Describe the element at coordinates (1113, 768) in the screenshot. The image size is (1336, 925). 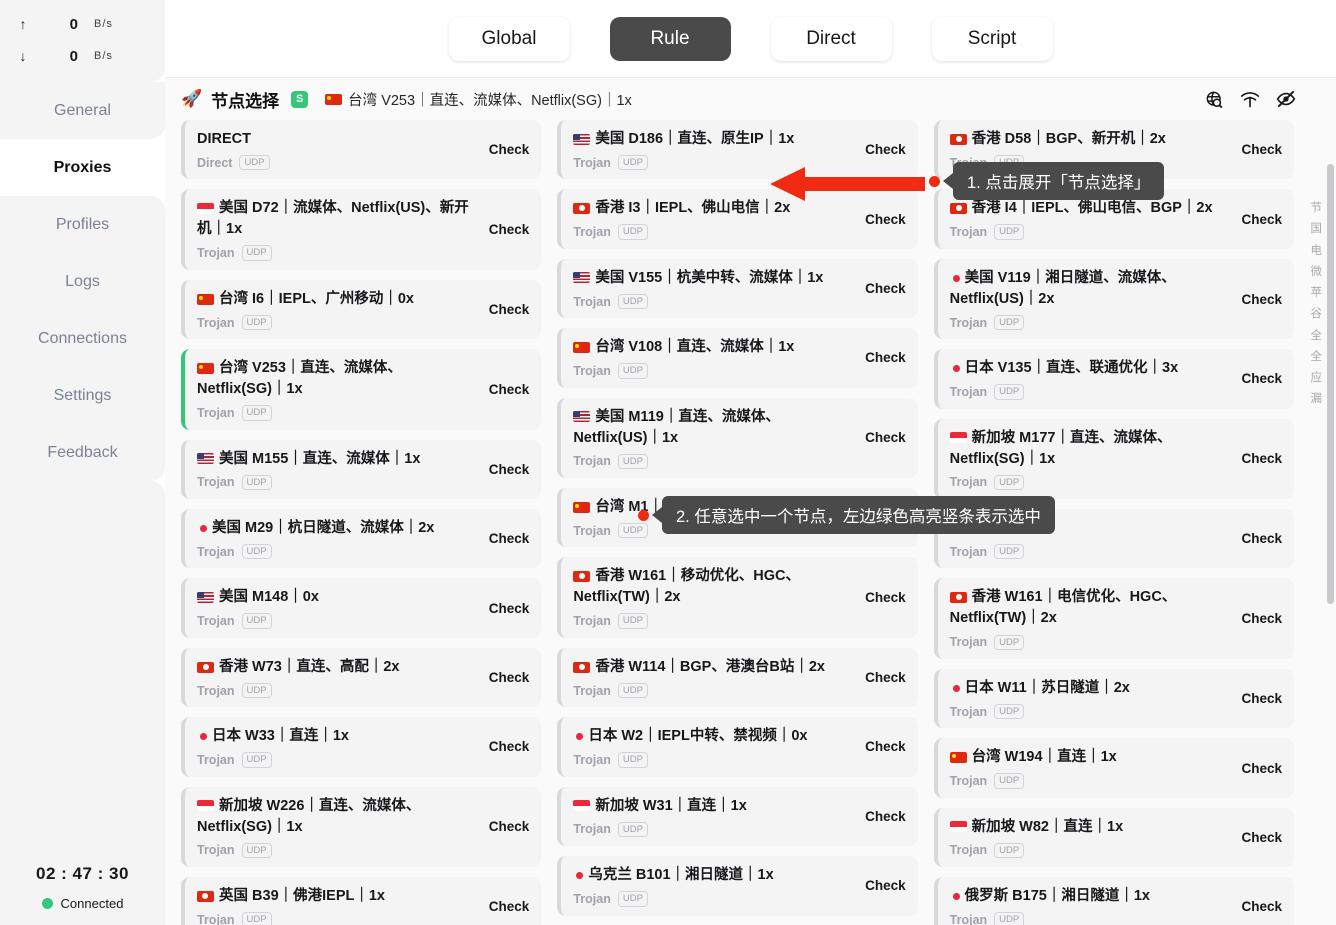
I see `proxy-card: 台湾 W194｜直连｜1x Trojan UDP Check` at that location.